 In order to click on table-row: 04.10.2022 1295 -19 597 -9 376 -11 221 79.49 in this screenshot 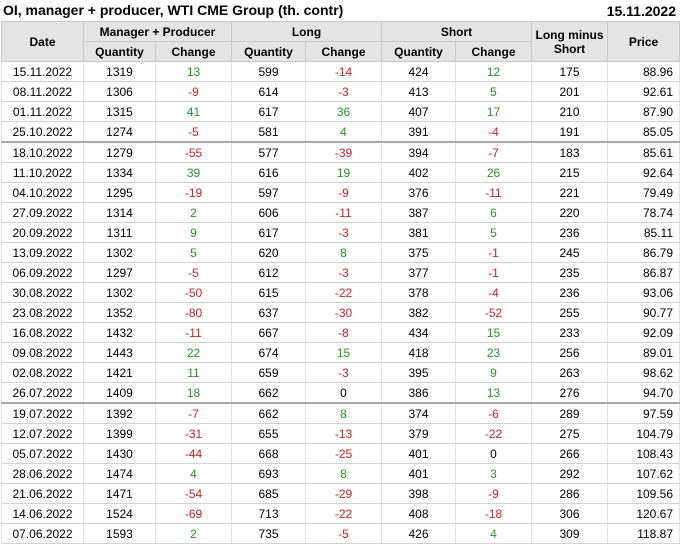, I will do `click(340, 192)`.